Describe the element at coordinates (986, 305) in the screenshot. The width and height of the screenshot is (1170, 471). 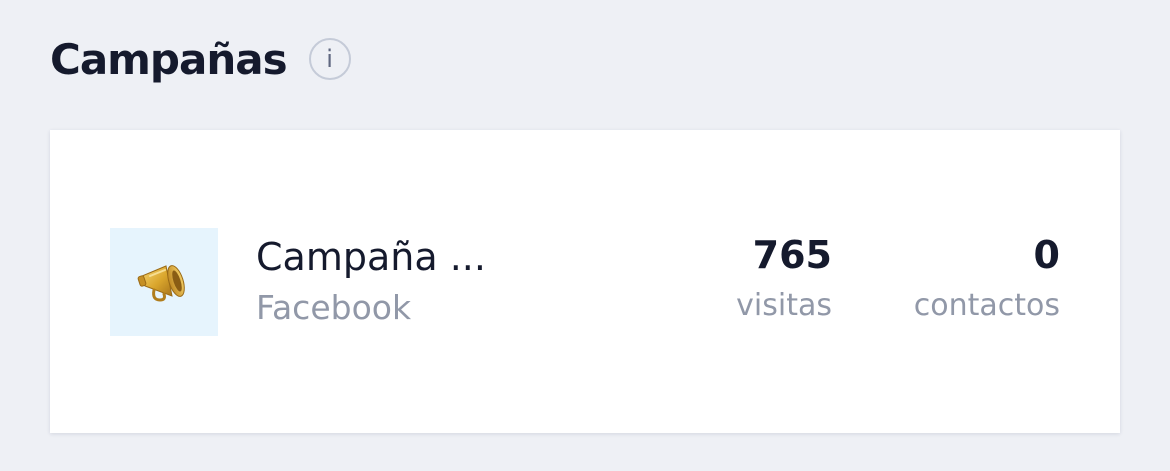
I see `contacts-label: contactos` at that location.